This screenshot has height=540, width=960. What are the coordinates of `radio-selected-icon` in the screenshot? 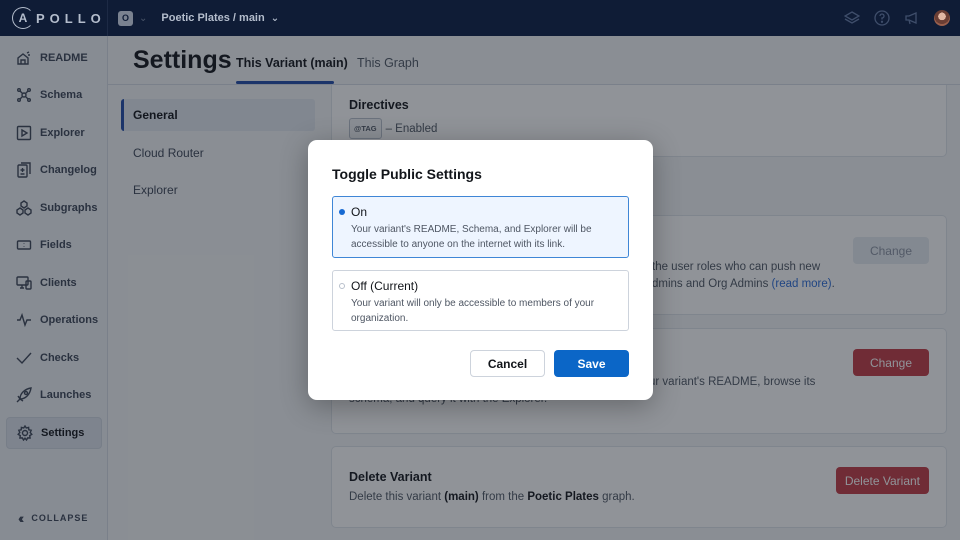 It's located at (342, 212).